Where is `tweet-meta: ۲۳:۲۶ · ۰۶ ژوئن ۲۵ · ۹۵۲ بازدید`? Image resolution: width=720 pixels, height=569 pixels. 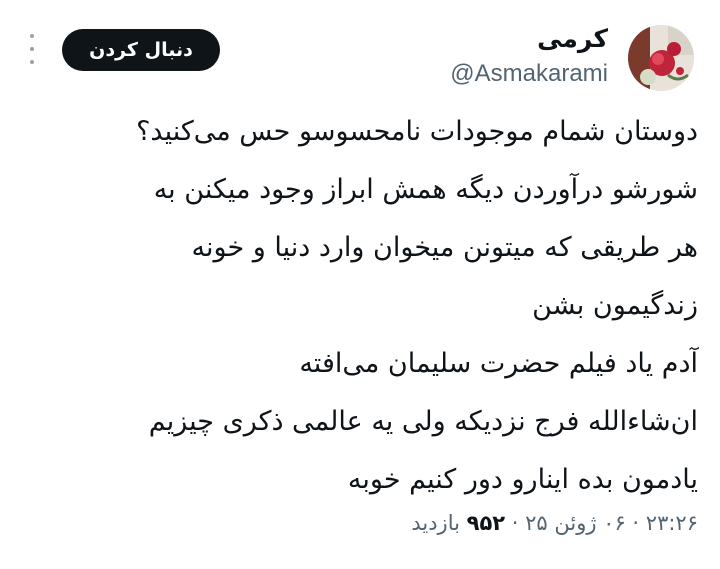 tweet-meta: ۲۳:۲۶ · ۰۶ ژوئن ۲۵ · ۹۵۲ بازدید is located at coordinates (554, 523).